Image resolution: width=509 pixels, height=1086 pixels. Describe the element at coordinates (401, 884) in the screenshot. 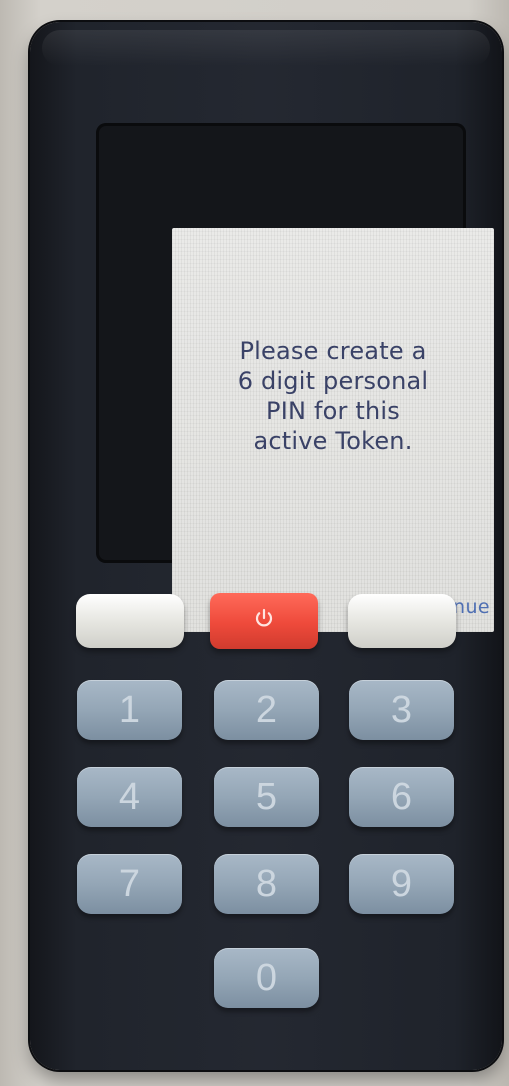

I see `key-9: 9` at that location.